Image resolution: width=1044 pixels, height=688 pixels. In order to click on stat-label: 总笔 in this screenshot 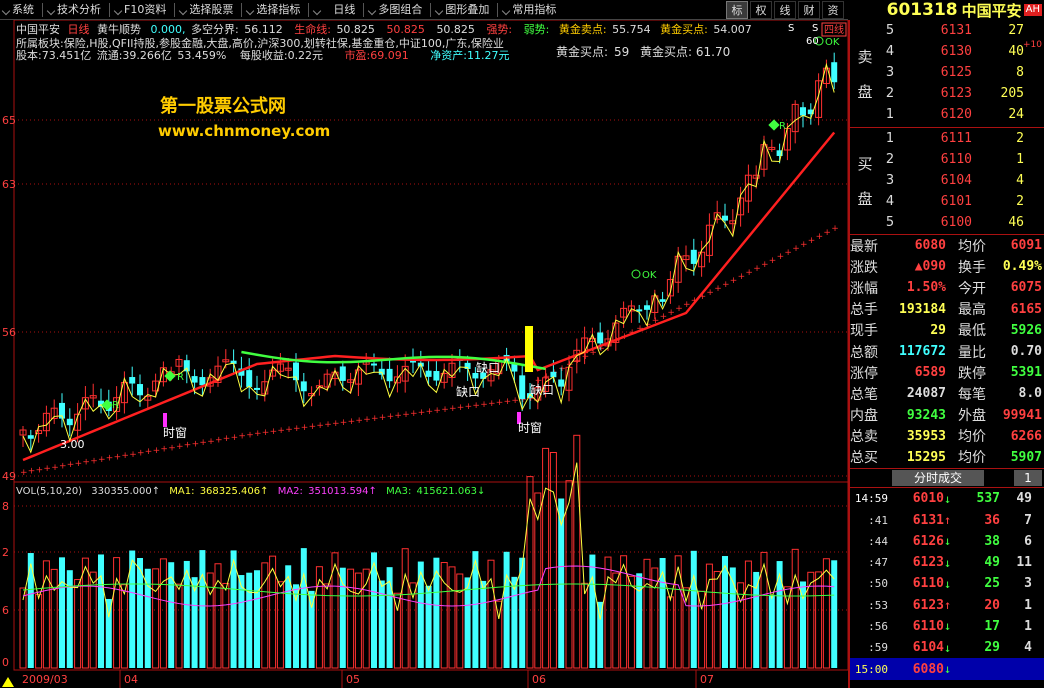, I will do `click(864, 394)`.